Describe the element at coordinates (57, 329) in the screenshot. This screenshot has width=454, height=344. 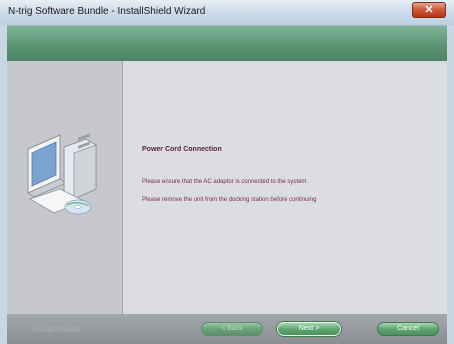
I see `installshield-brand: InstallShield` at that location.